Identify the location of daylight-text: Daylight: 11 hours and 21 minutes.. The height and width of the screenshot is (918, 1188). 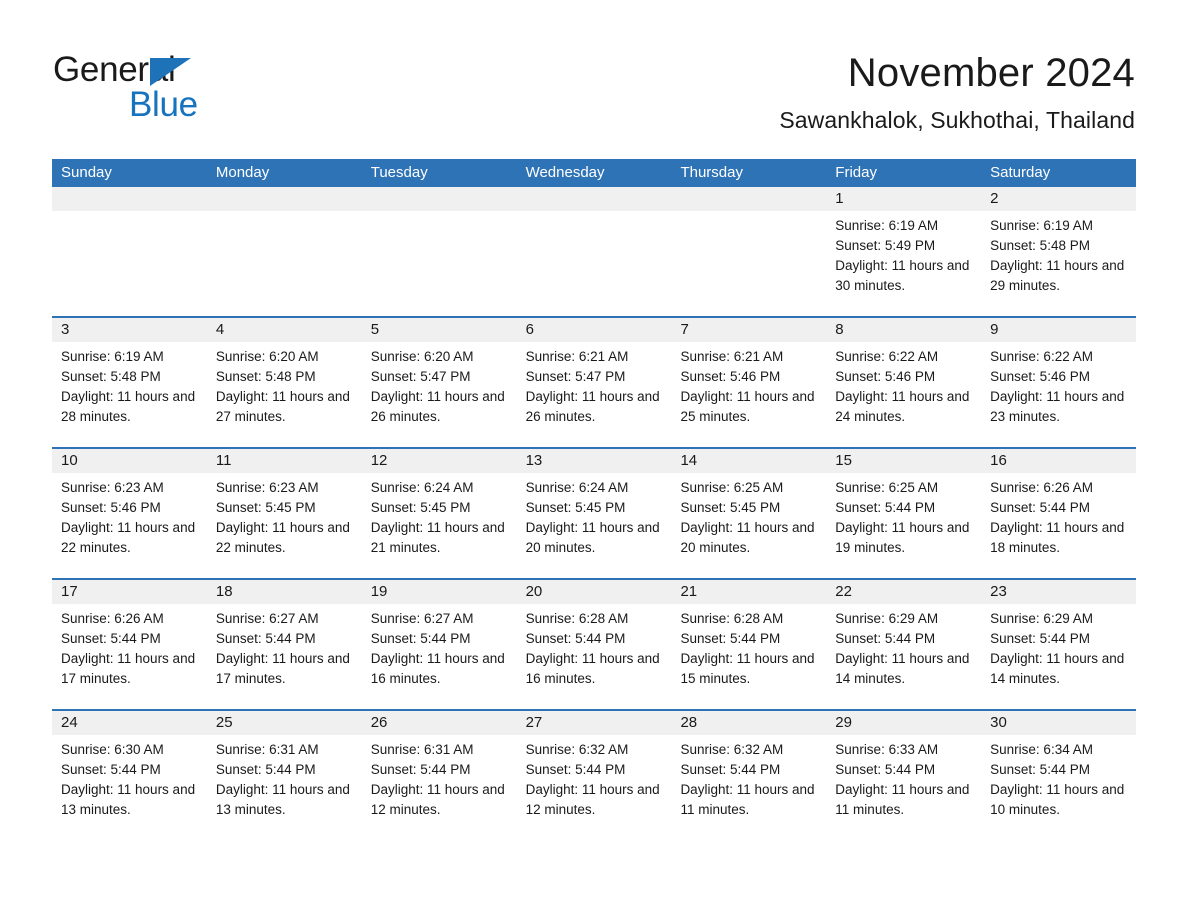
(437, 537).